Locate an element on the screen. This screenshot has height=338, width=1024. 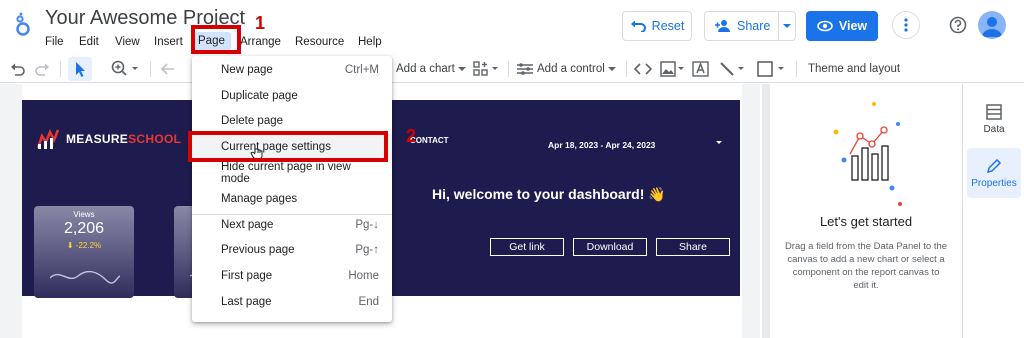
measureschool-wordmark: MEASURESCHOOL is located at coordinates (123, 139).